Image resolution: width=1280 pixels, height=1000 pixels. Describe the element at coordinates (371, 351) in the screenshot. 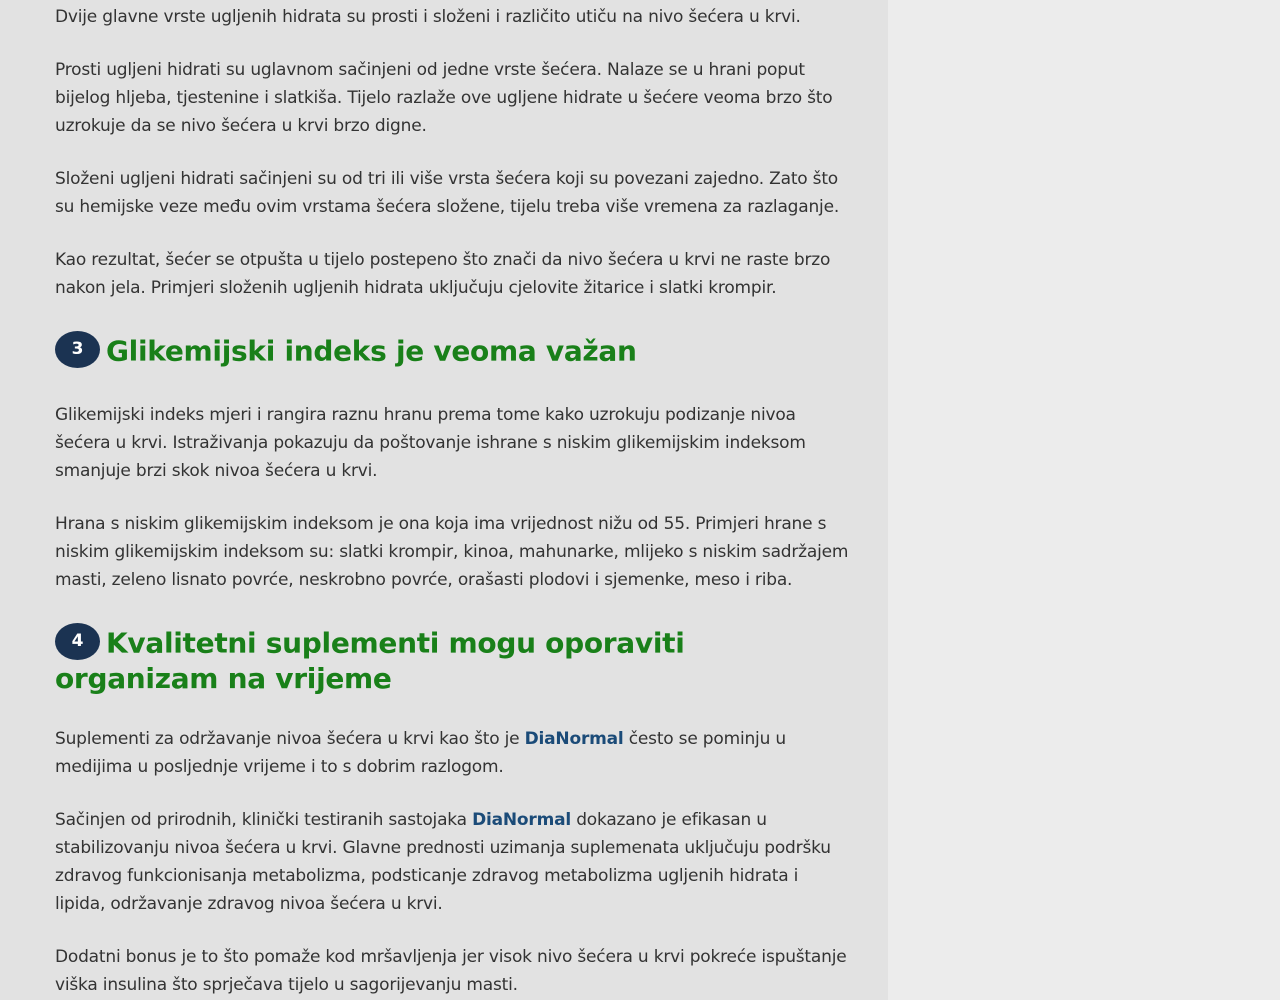

I see `section-title: Glikemijski indeks je veoma važan` at that location.